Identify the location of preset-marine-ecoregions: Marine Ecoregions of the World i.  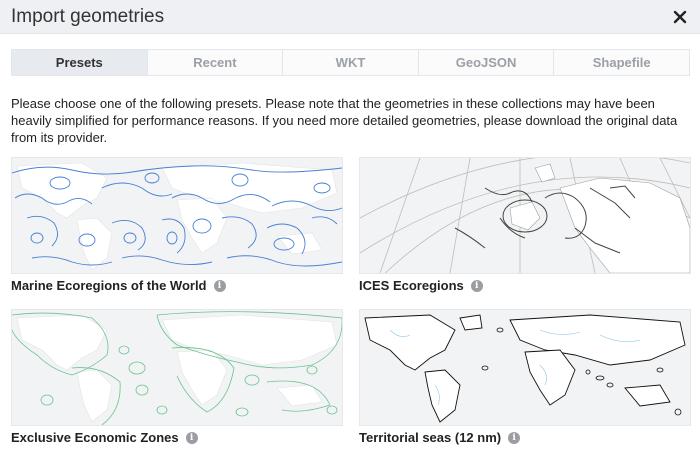
(177, 225).